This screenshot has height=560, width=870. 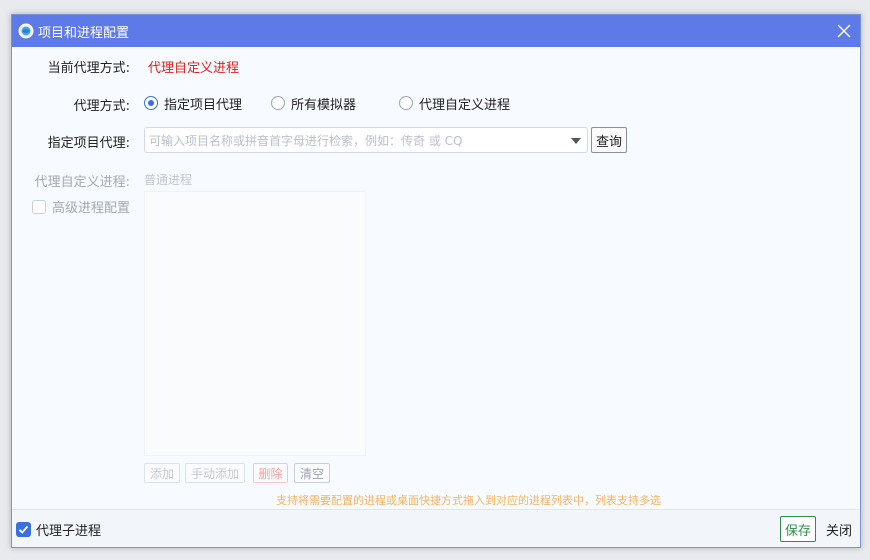 What do you see at coordinates (88, 143) in the screenshot?
I see `project-proxy-label: 指定项目代理:` at bounding box center [88, 143].